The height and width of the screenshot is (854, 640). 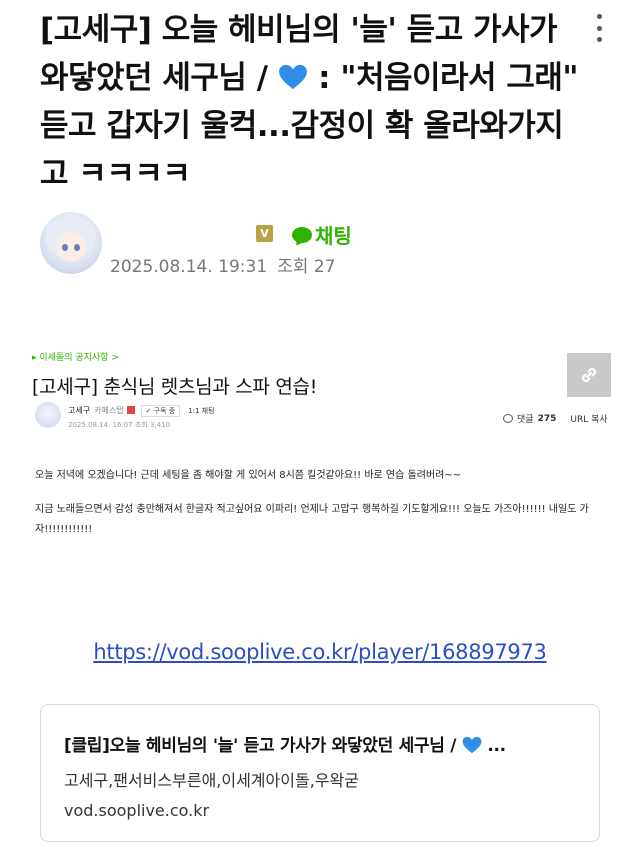 What do you see at coordinates (48, 415) in the screenshot?
I see `embed-avatar` at bounding box center [48, 415].